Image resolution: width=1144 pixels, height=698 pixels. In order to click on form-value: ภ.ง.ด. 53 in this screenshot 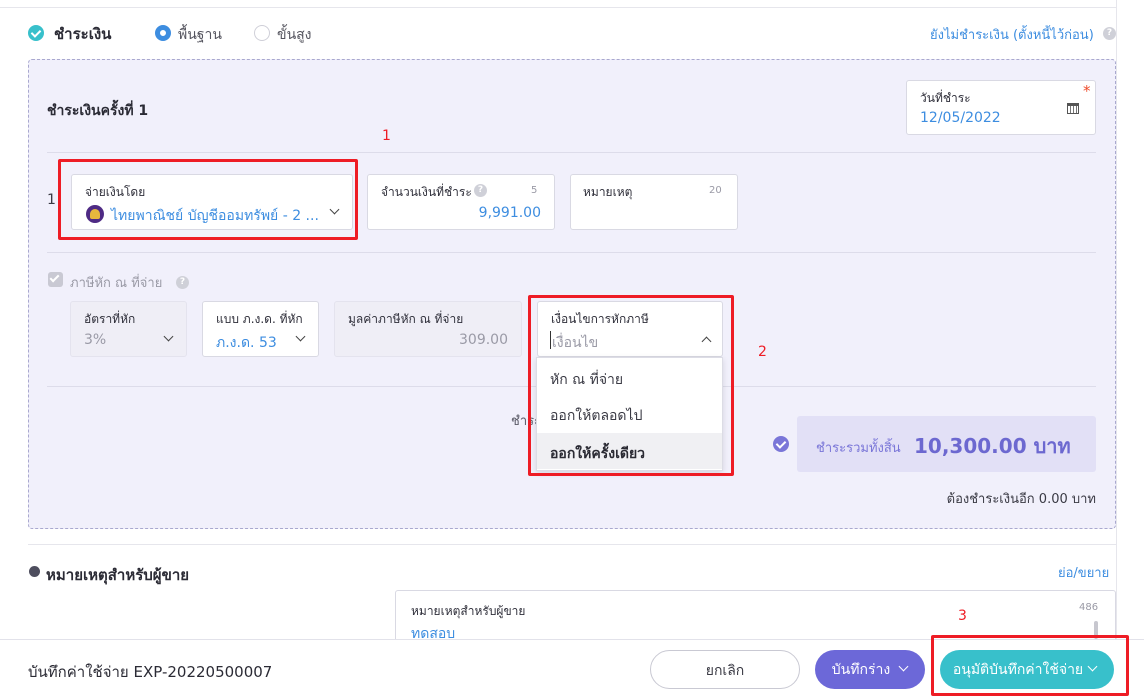, I will do `click(246, 343)`.